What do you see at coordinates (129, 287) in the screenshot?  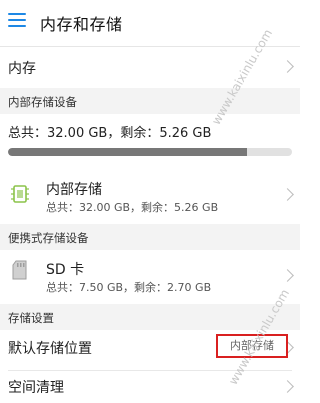 I see `sd-card-detail: 总共：7.50 GB，剩余：2.70 GB` at bounding box center [129, 287].